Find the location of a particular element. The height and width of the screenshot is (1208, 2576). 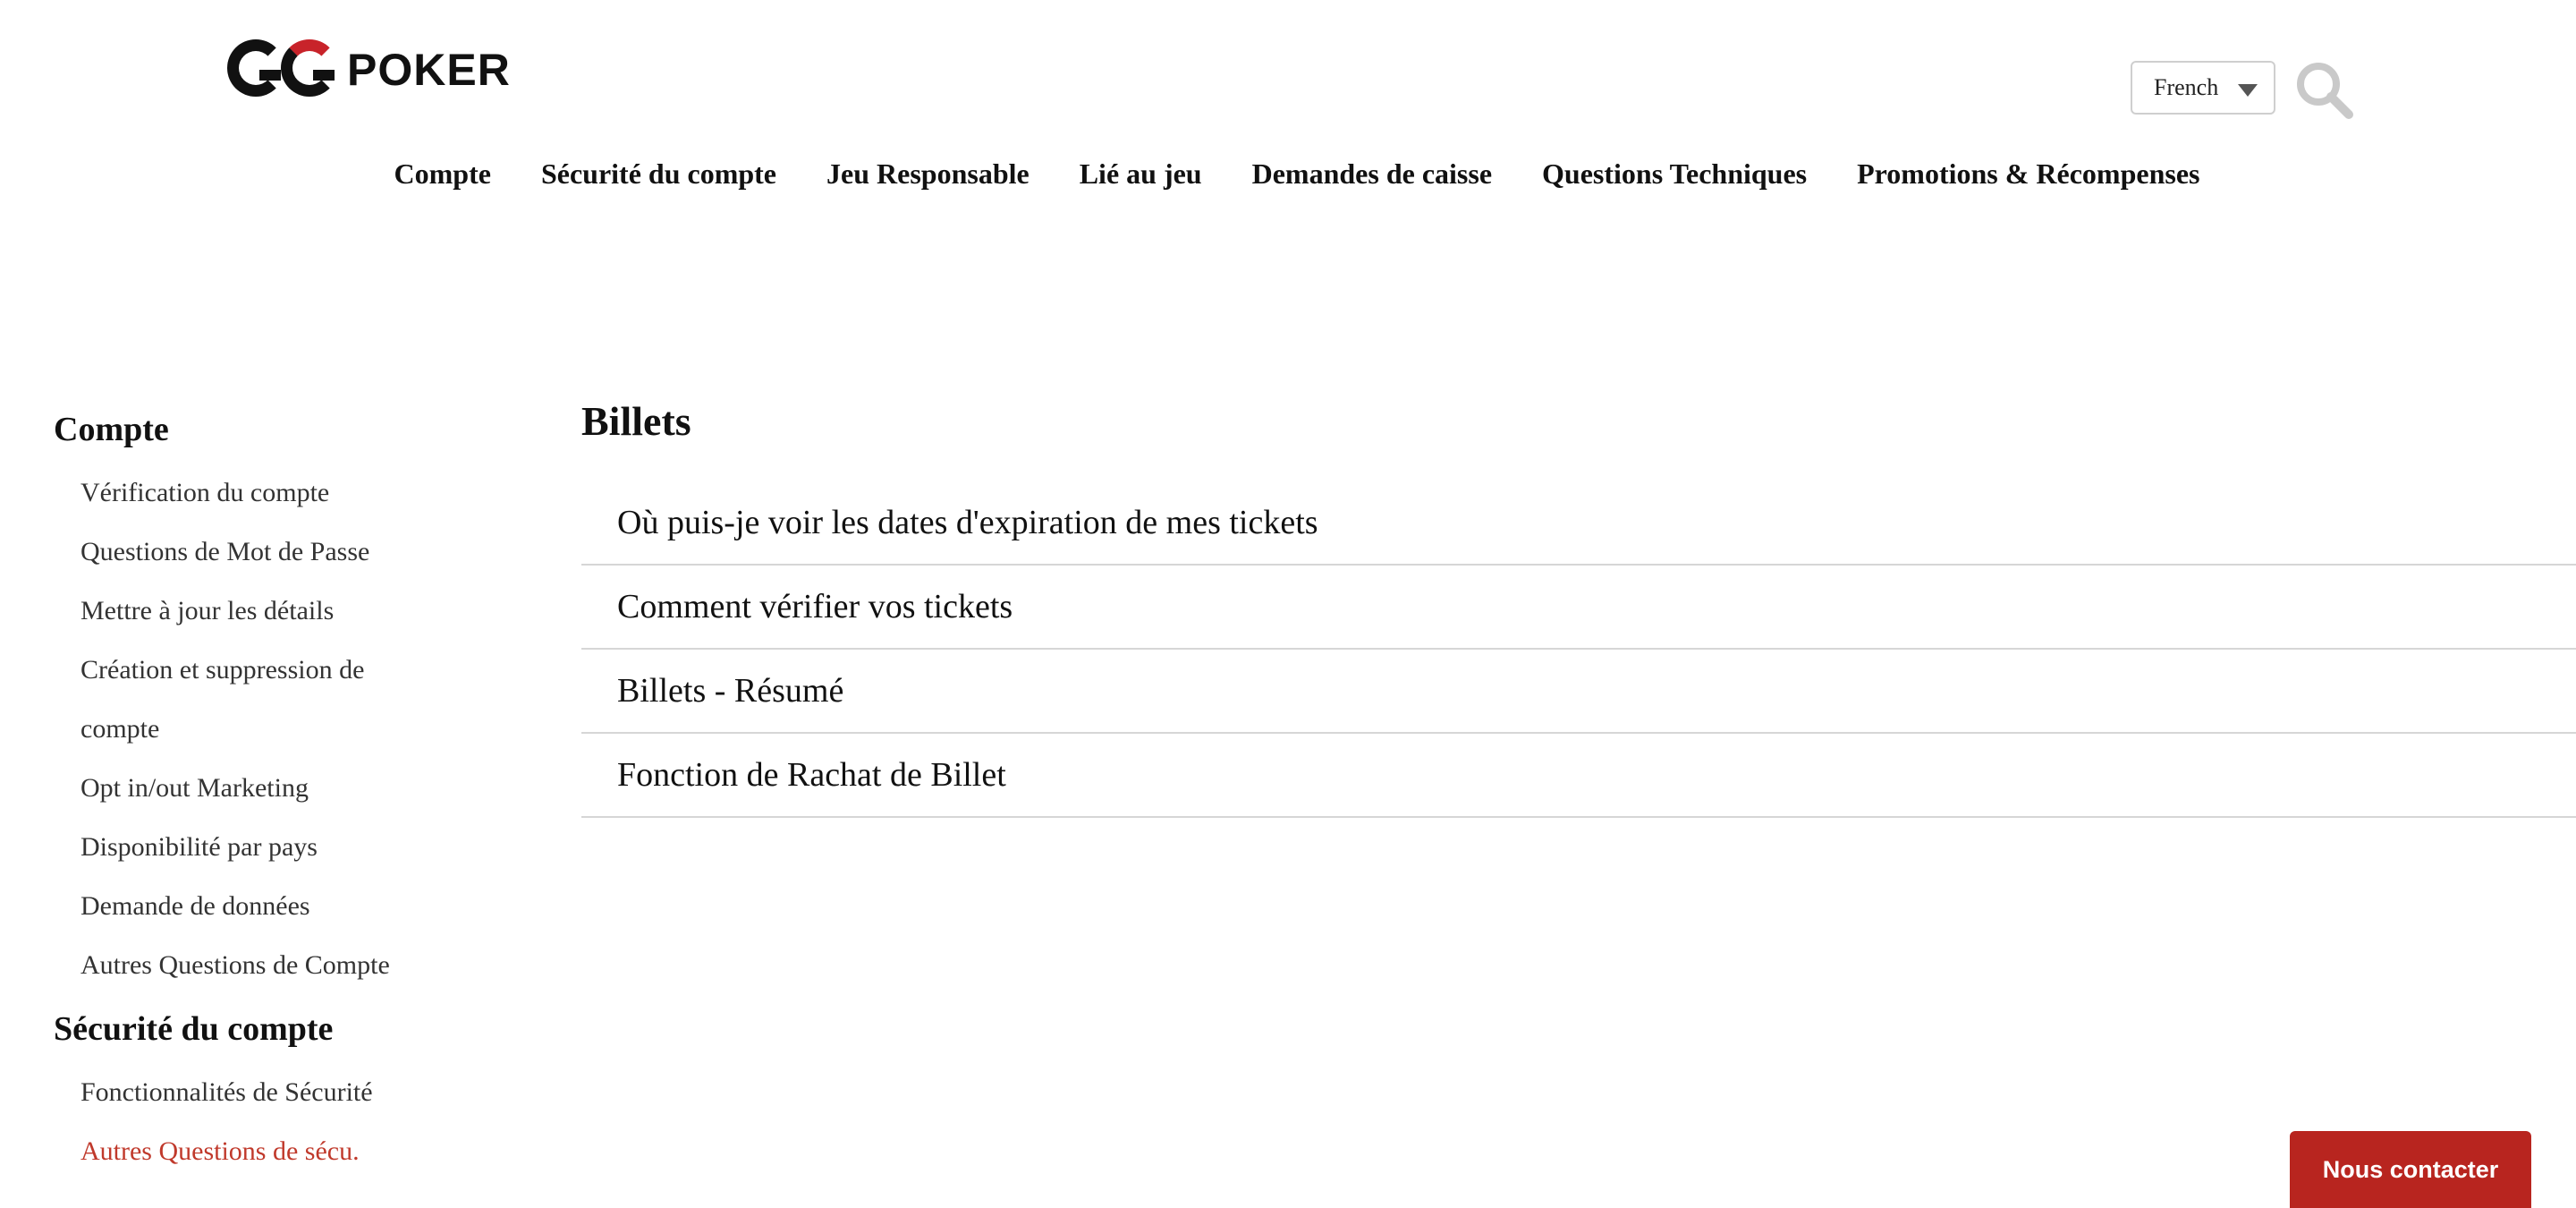

article-link: Billets - Résumé is located at coordinates (1578, 692).